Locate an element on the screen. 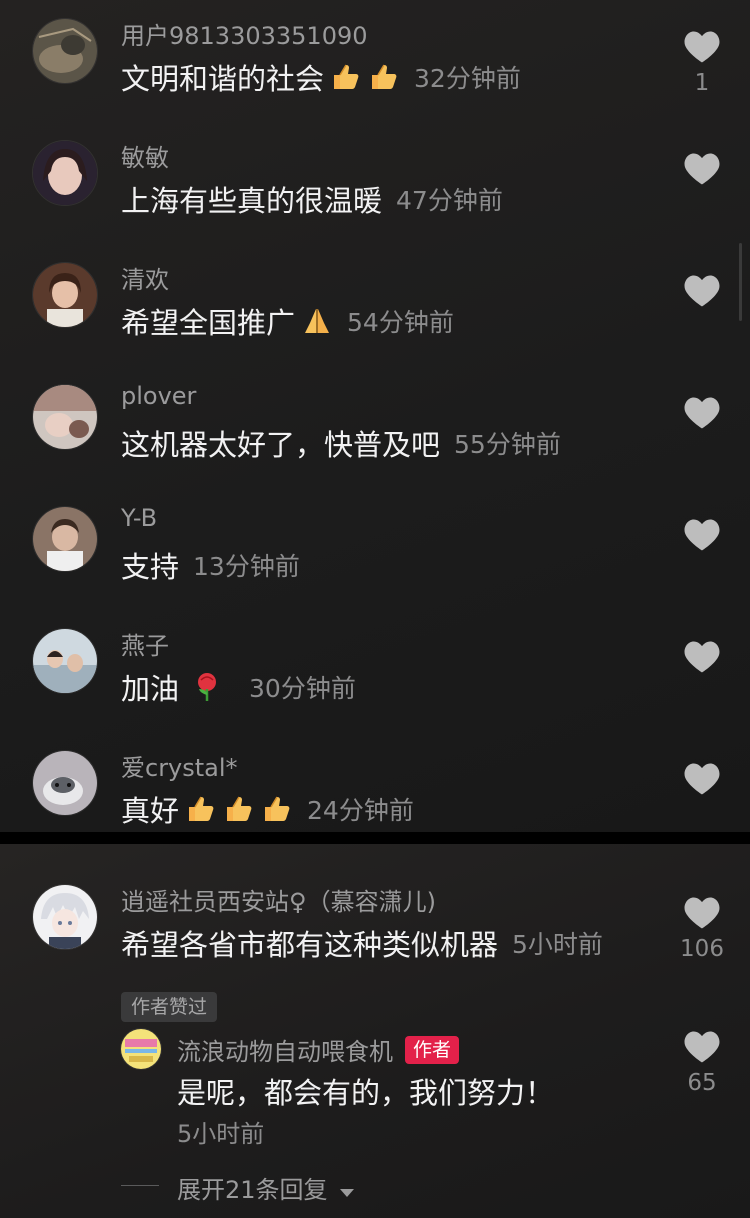  comment-item: 燕子 加油 30分钟前 is located at coordinates (375, 671).